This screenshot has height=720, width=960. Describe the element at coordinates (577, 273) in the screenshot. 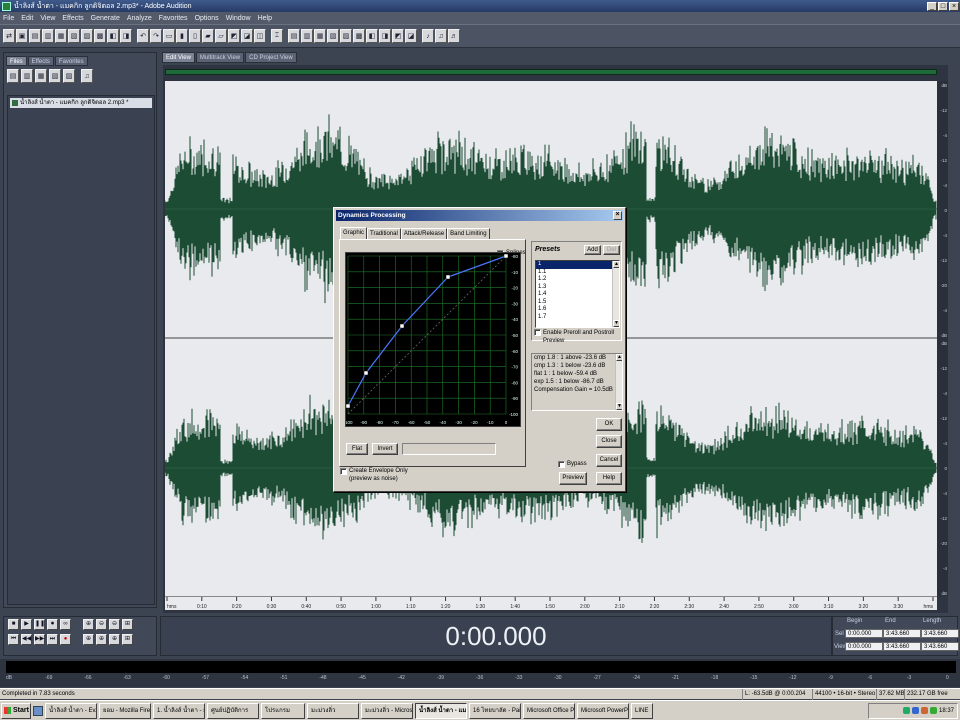

I see `preset-item: 1.1` at that location.